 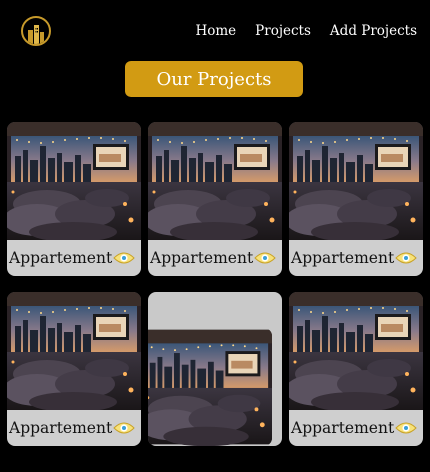 I want to click on project-card-hovered, so click(x=215, y=369).